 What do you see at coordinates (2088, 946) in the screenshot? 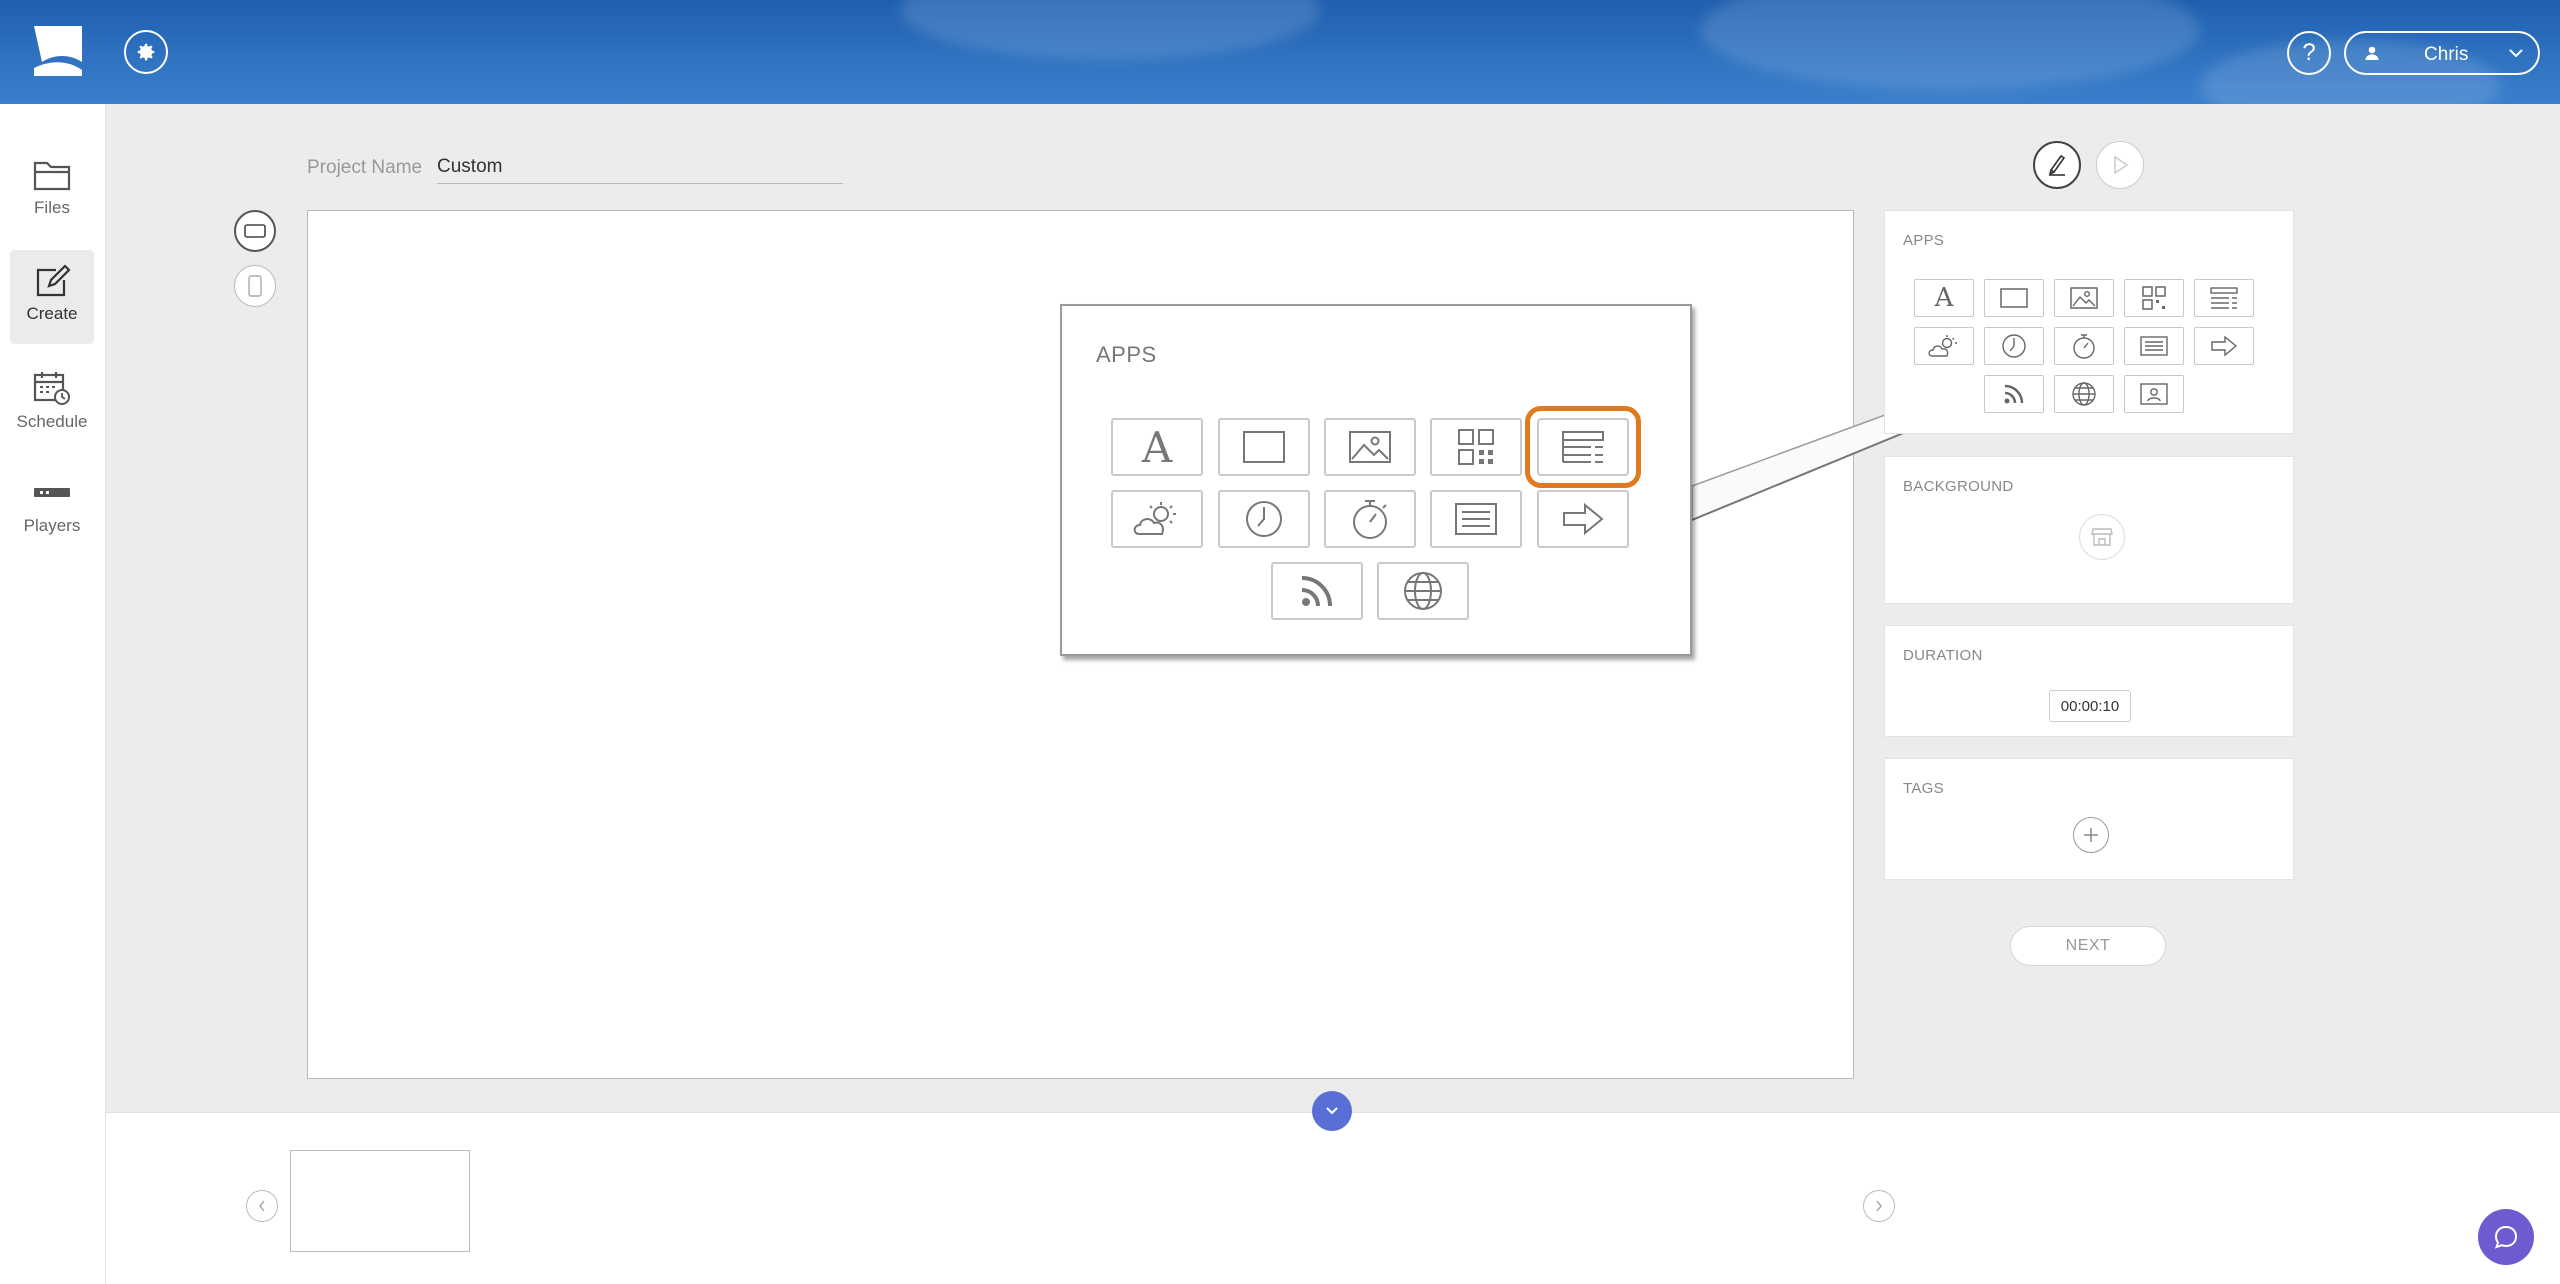
I see `next-button: NEXT` at bounding box center [2088, 946].